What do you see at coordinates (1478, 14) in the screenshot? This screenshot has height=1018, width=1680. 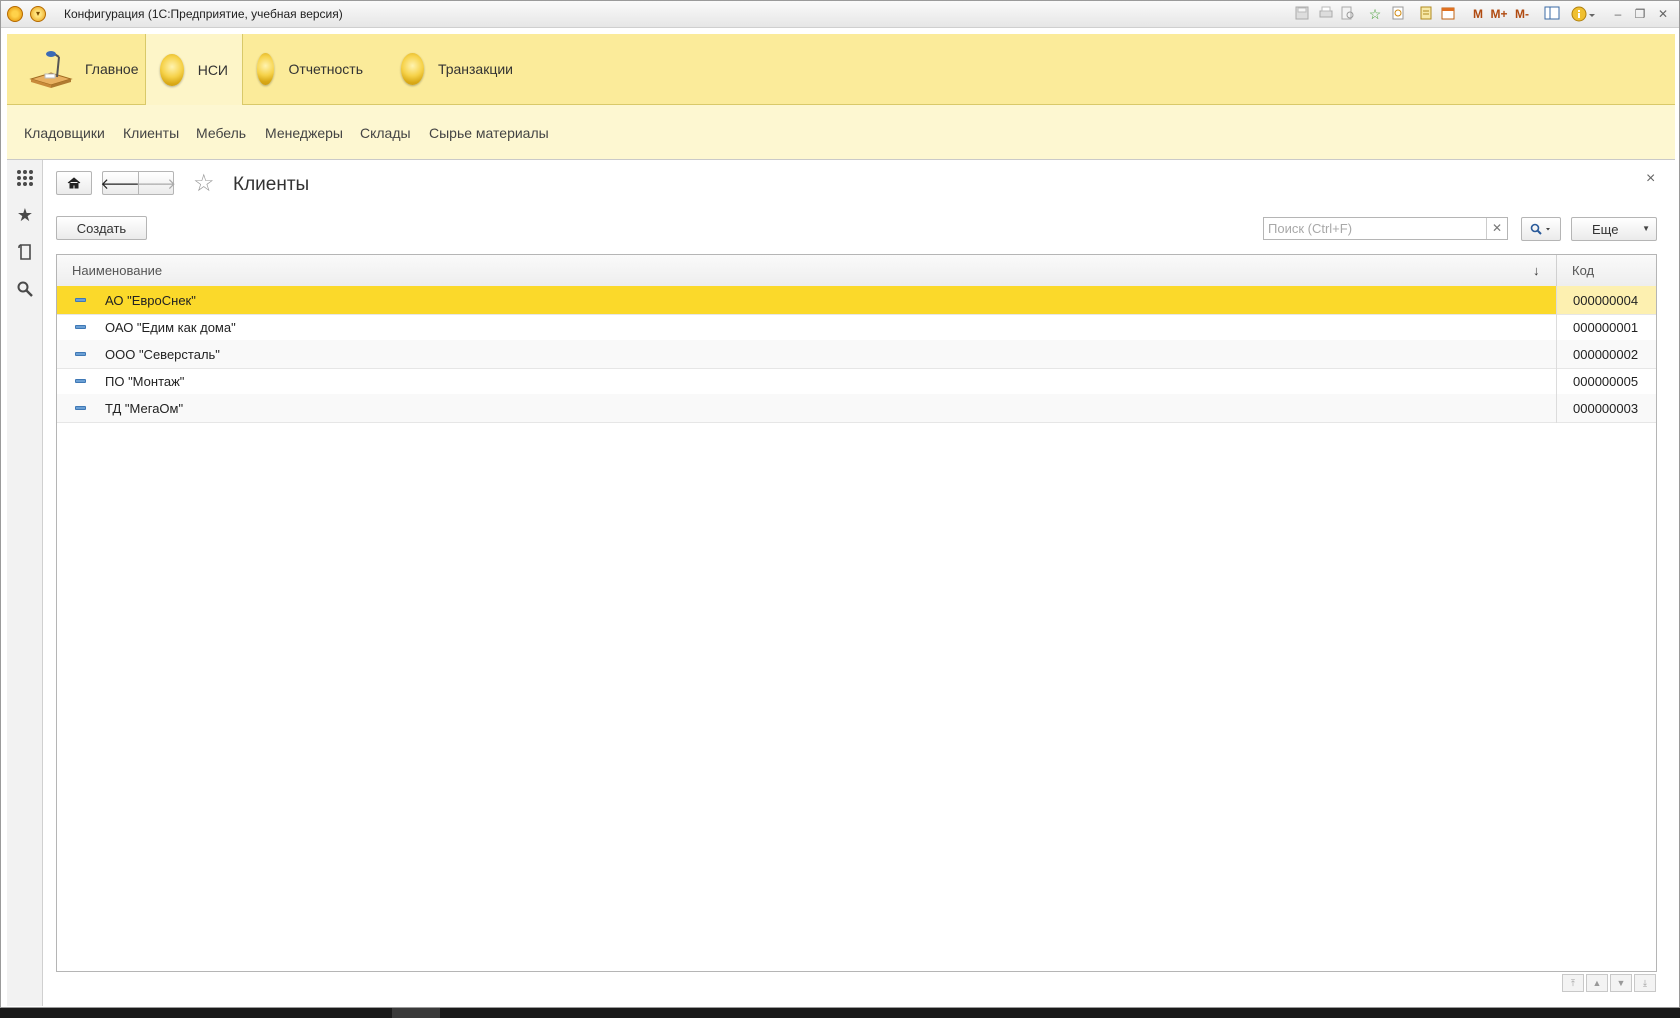 I see `m-icon: M` at bounding box center [1478, 14].